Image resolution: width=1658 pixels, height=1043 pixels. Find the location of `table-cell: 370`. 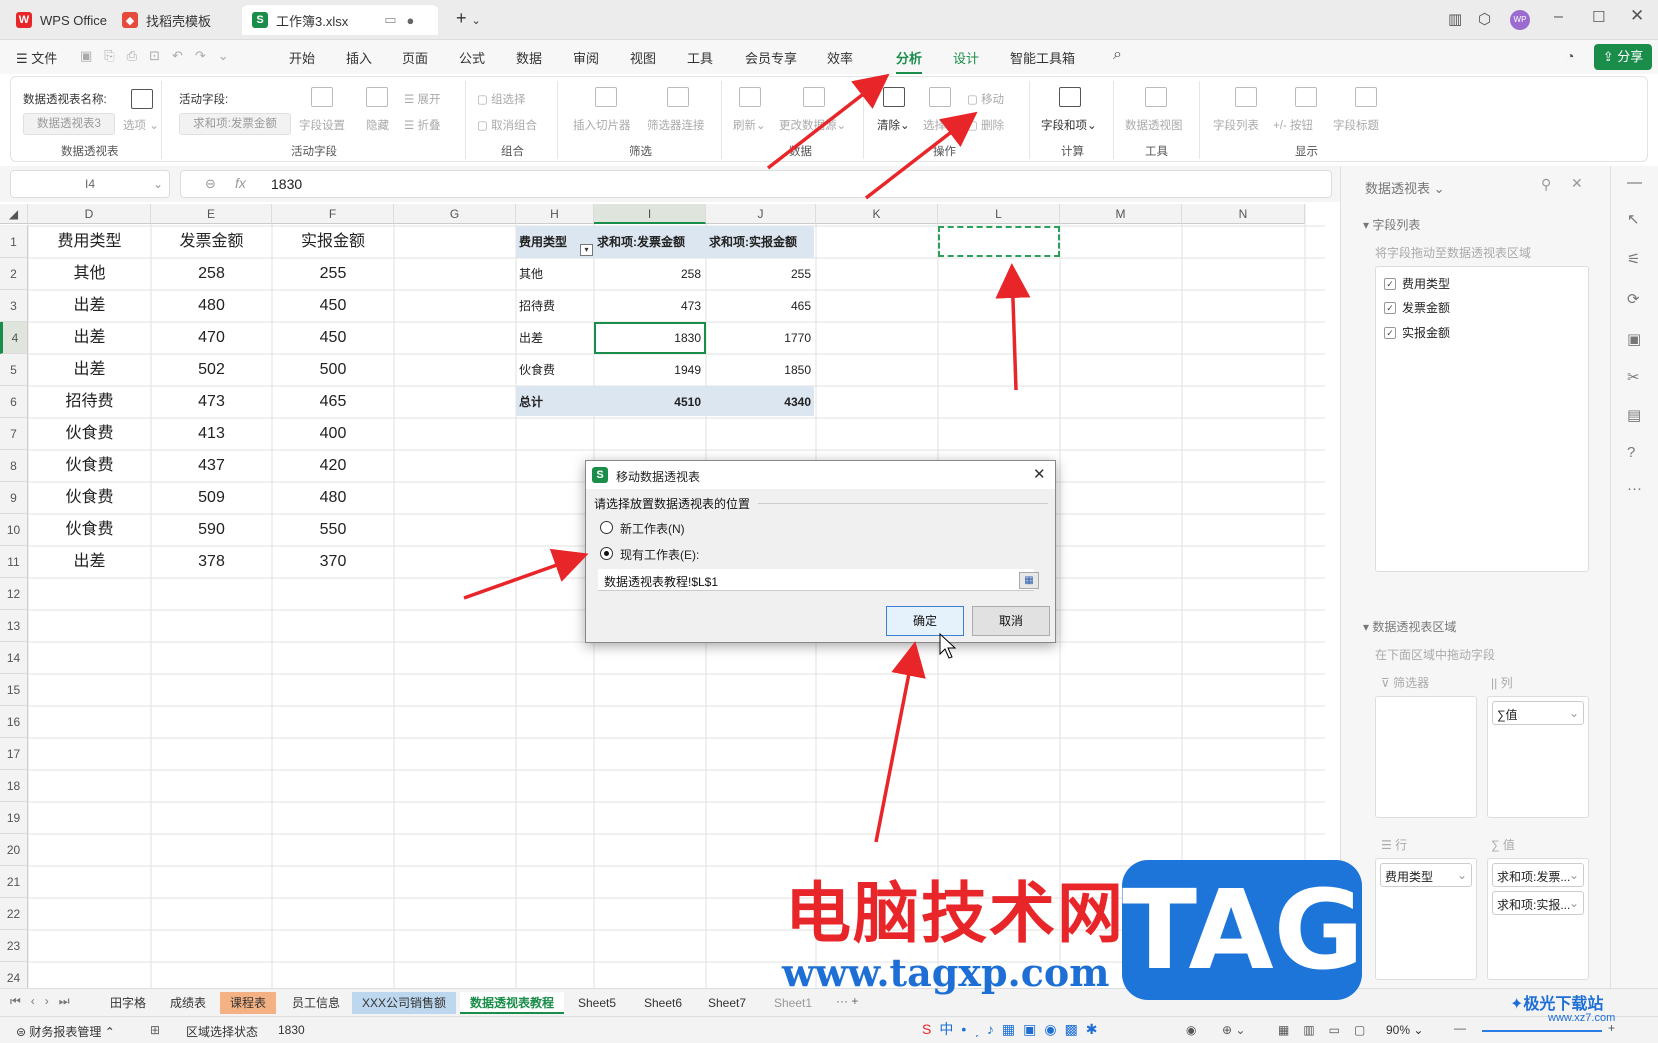

table-cell: 370 is located at coordinates (333, 562).